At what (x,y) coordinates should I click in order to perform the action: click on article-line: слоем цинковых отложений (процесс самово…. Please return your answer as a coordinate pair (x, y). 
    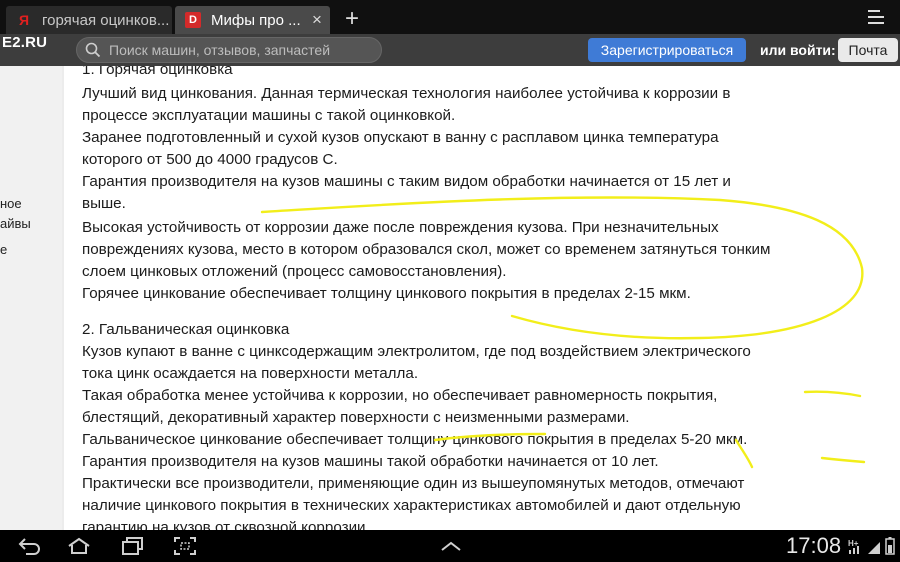
    Looking at the image, I should click on (294, 271).